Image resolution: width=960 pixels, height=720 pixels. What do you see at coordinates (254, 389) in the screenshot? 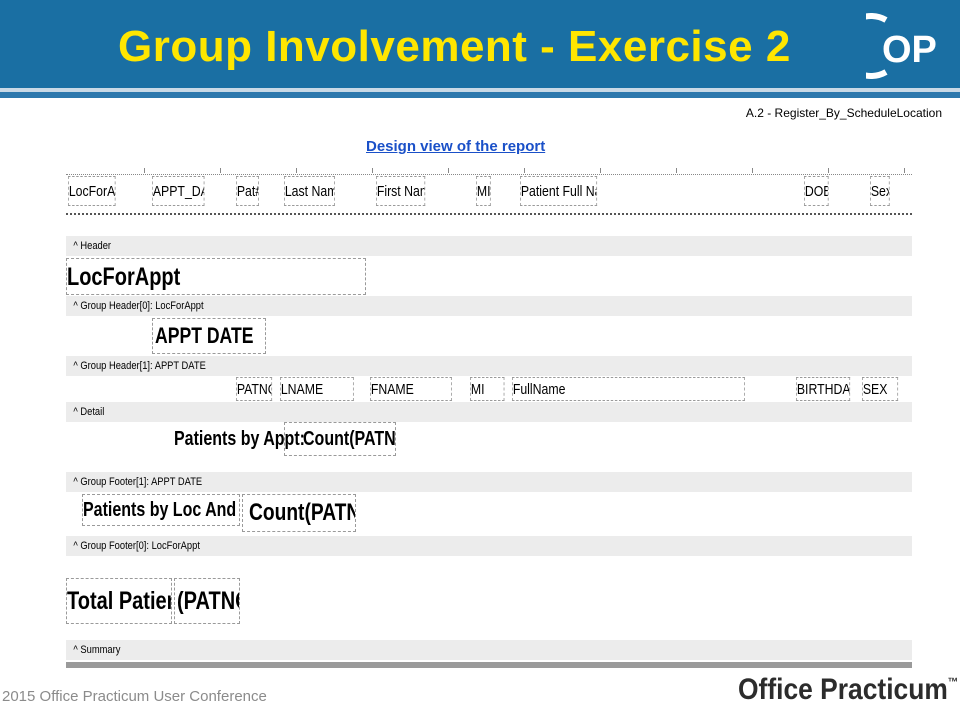
I see `detail-field: PATNO` at bounding box center [254, 389].